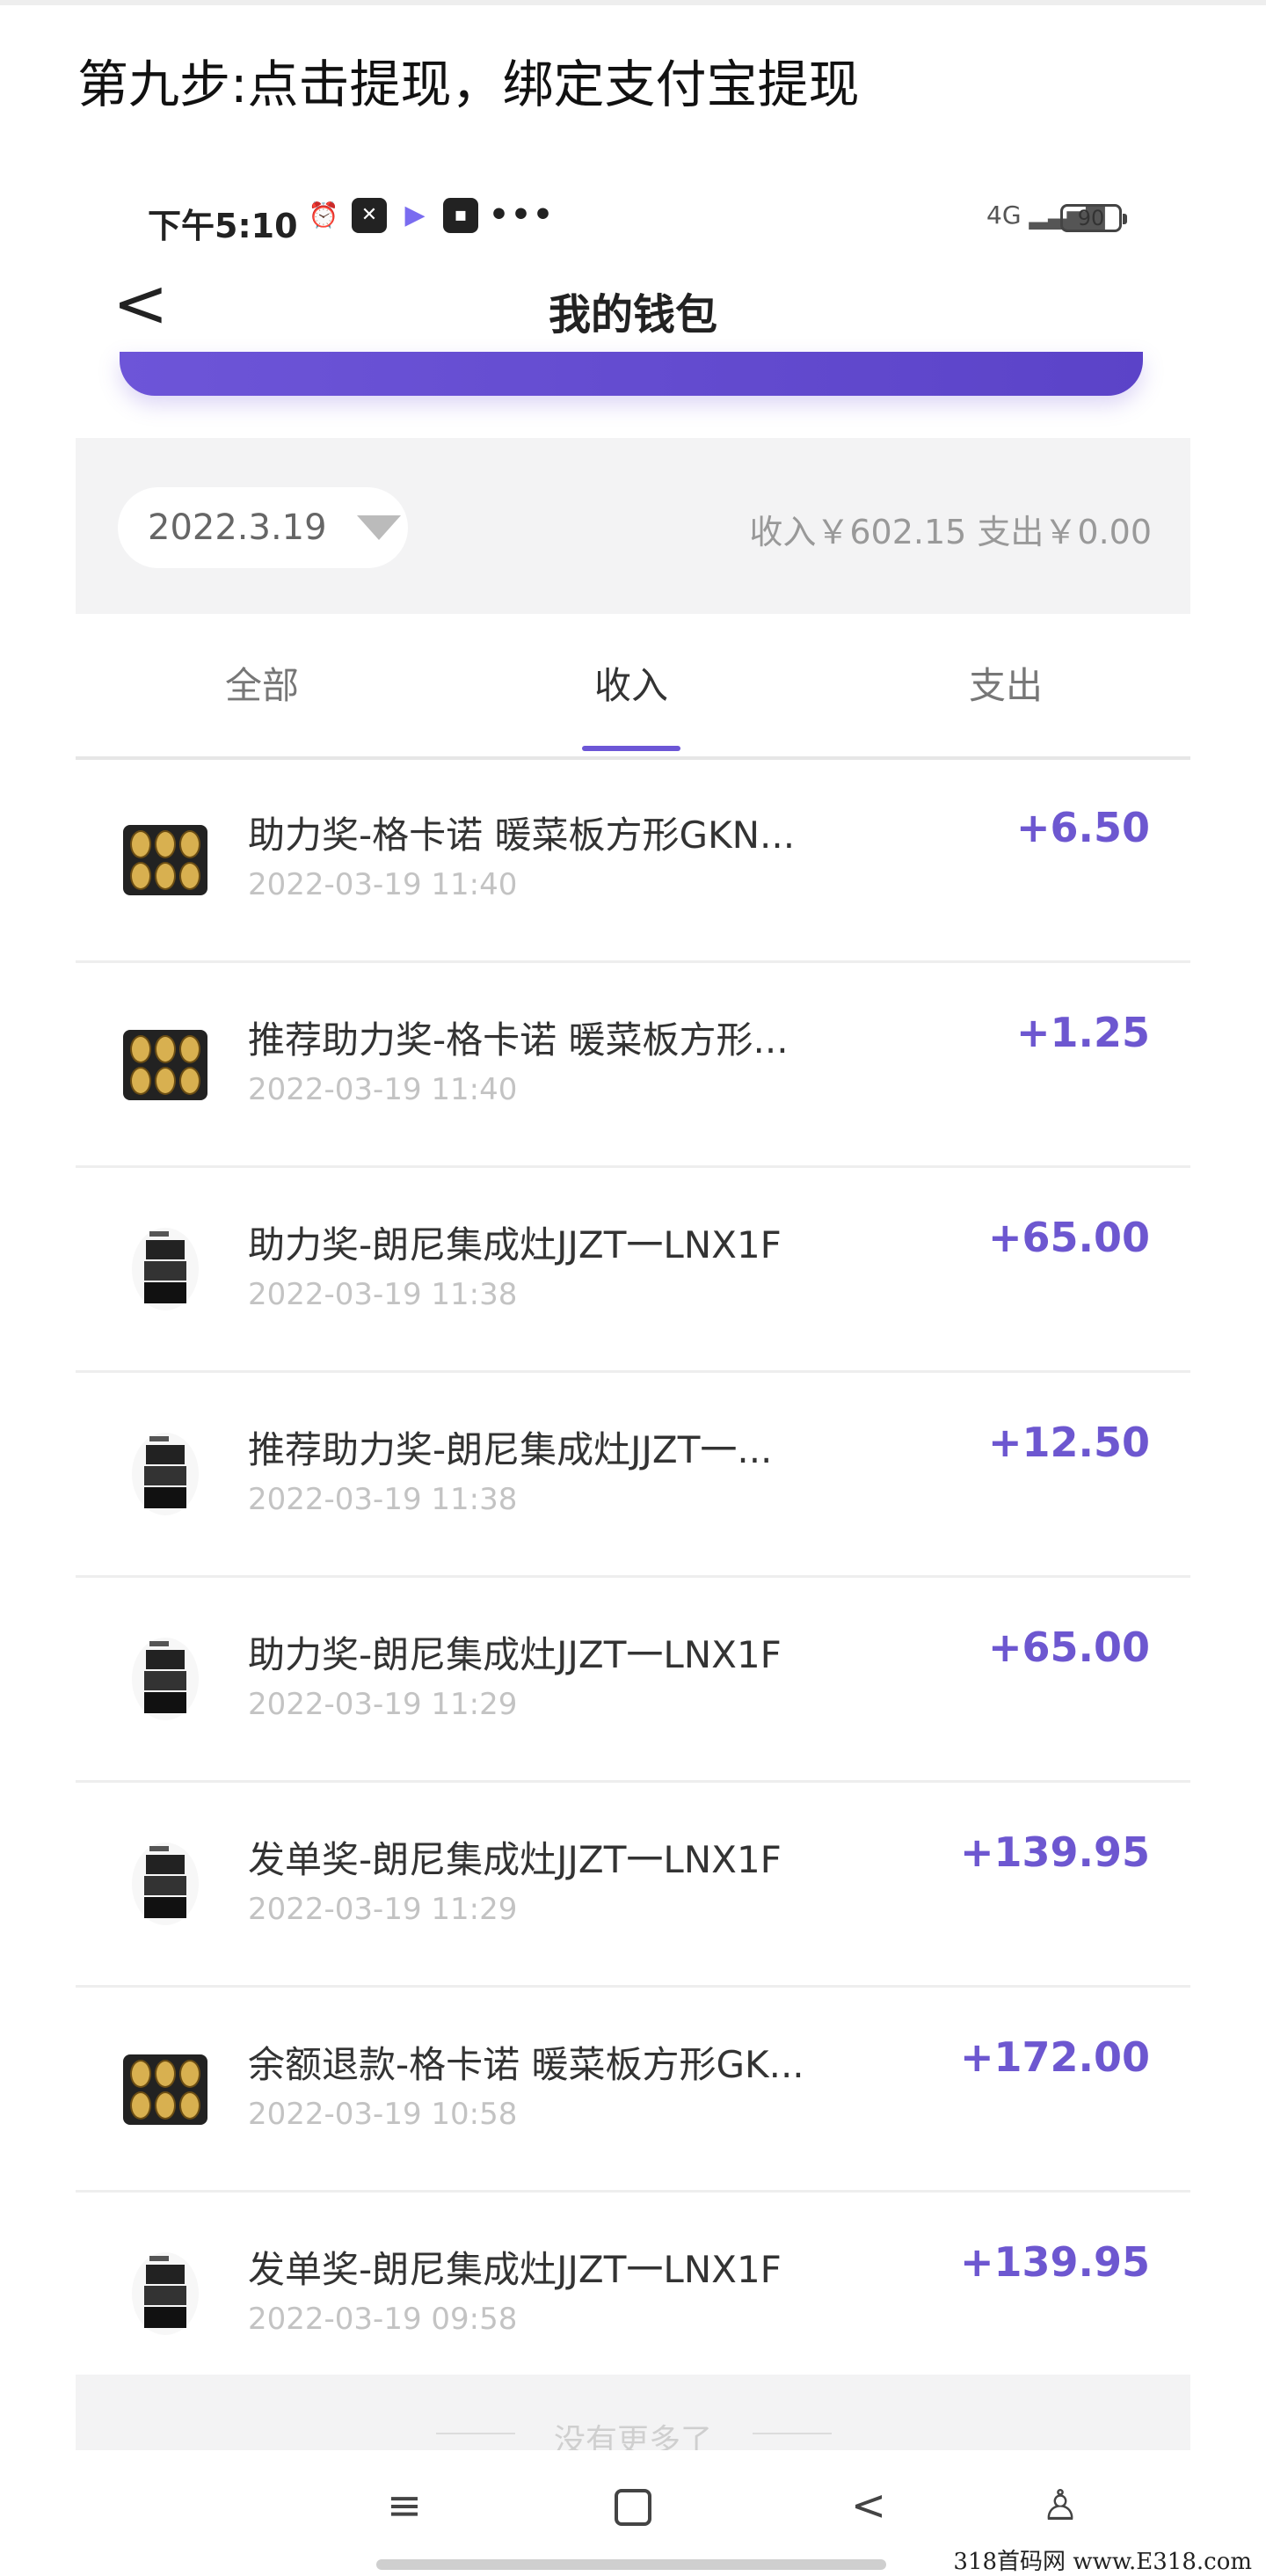  I want to click on status-icons: ⏰ ✕ ▶ ▪ •••, so click(430, 215).